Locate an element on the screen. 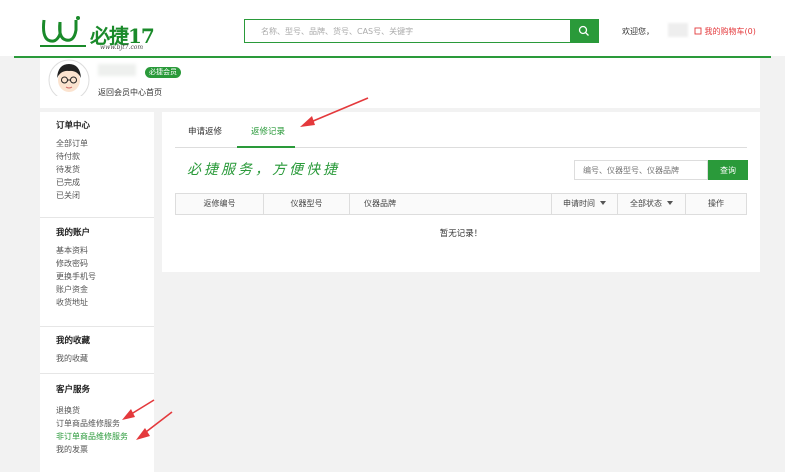 The height and width of the screenshot is (472, 785). back-to-member-center-link: 返回会员中心首页 is located at coordinates (130, 92).